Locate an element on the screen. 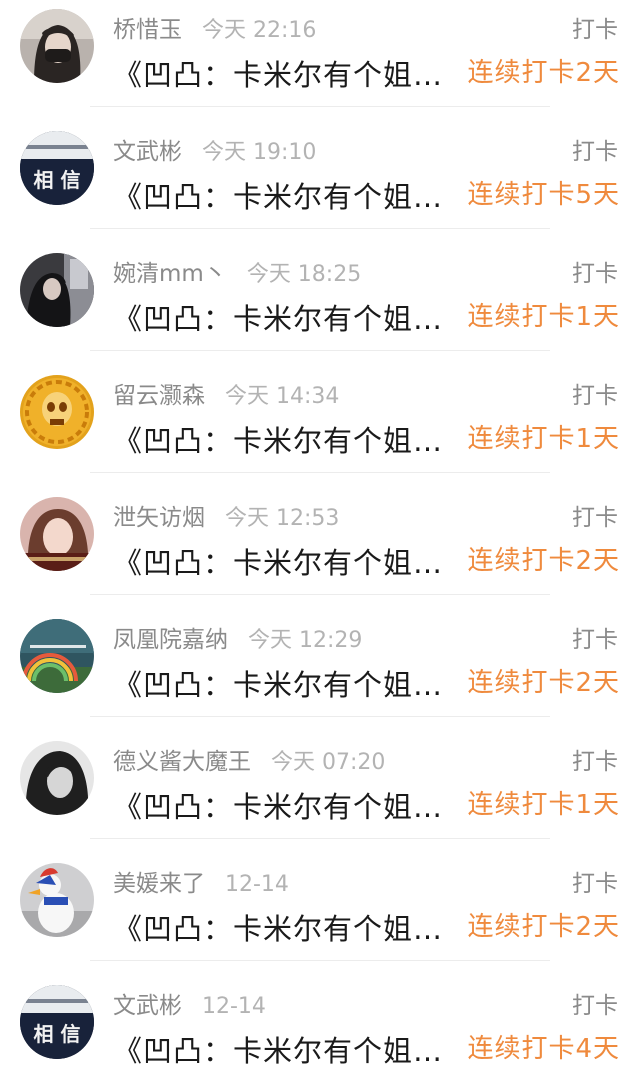 This screenshot has width=640, height=1086. name-line: 留云灏森 今天 14:34 is located at coordinates (226, 393).